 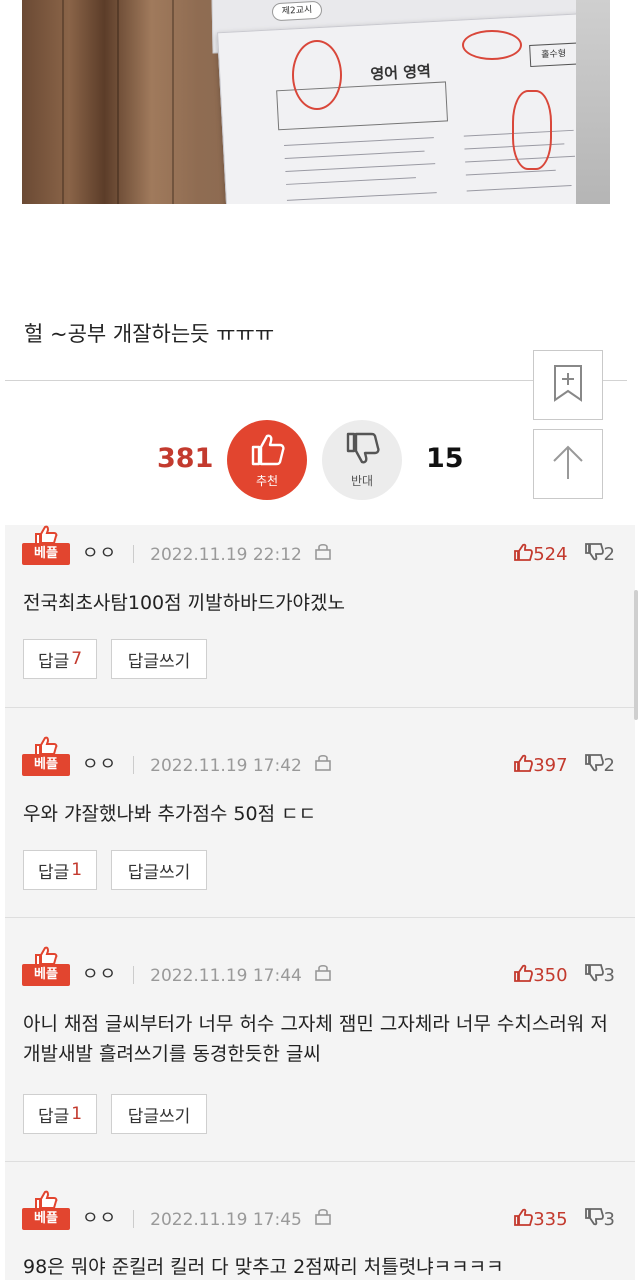 What do you see at coordinates (445, 458) in the screenshot?
I see `downvote-count: 15` at bounding box center [445, 458].